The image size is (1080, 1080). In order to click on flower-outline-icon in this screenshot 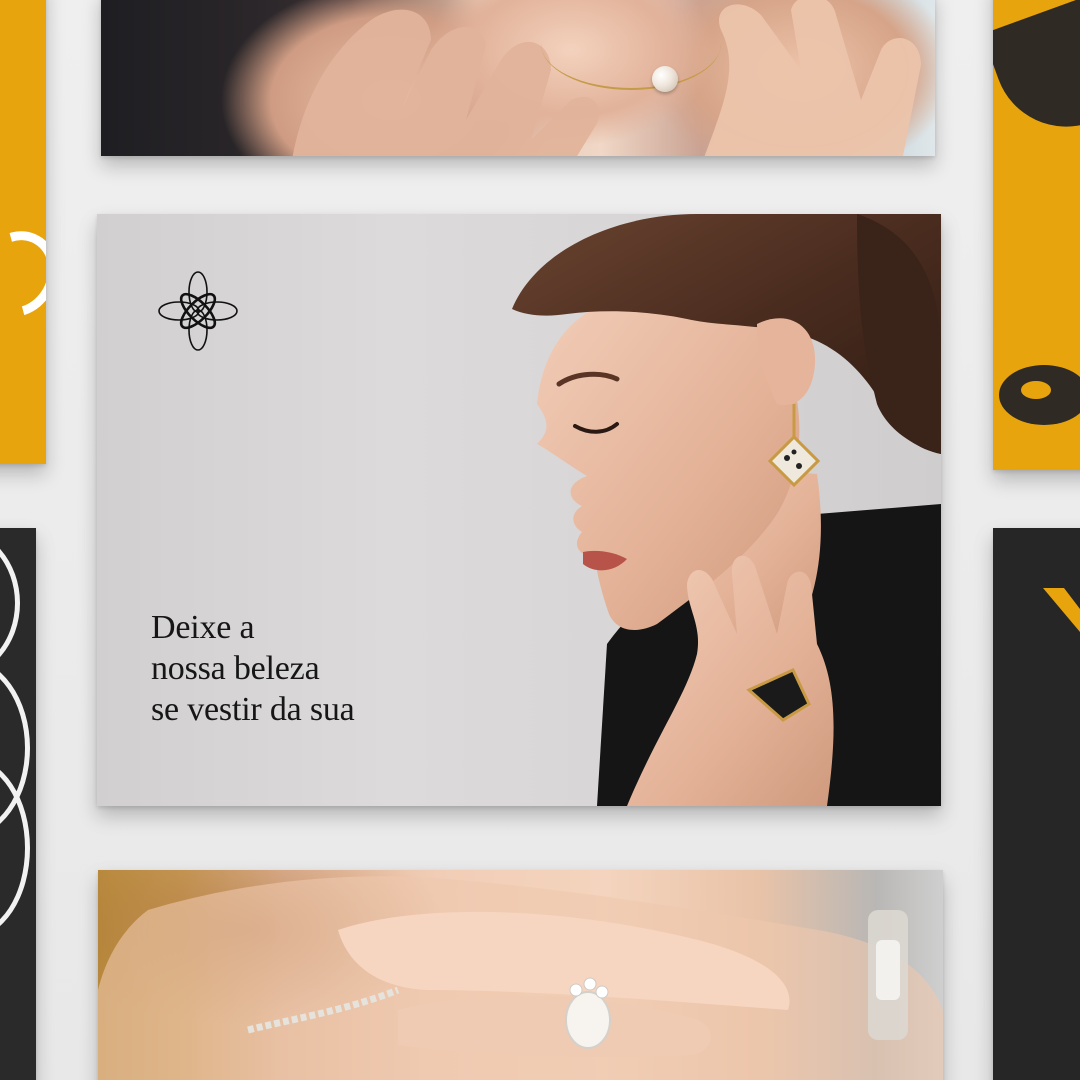, I will do `click(10, 603)`.